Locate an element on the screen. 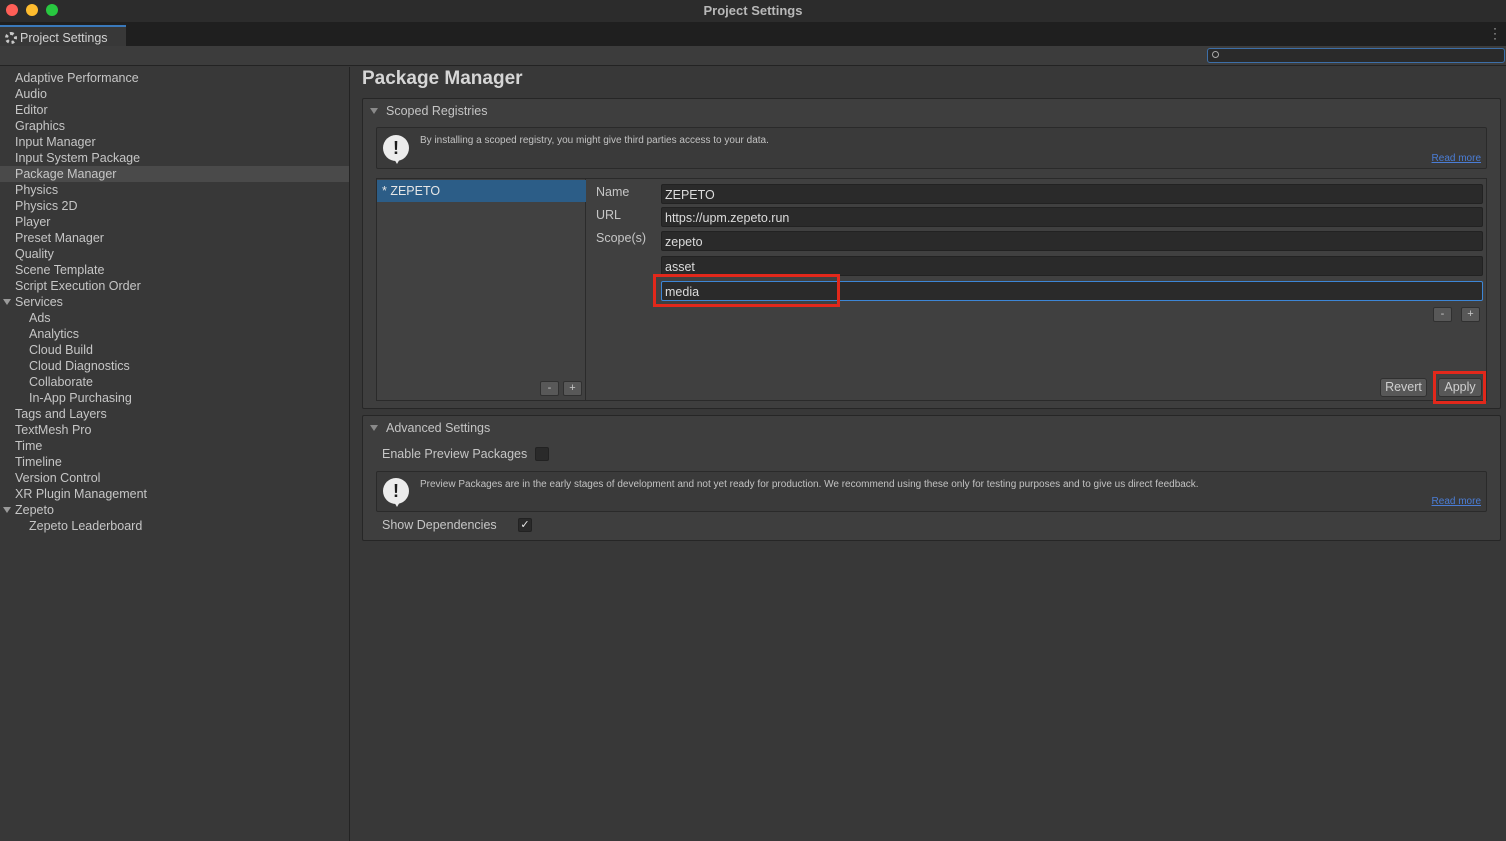 Image resolution: width=1506 pixels, height=841 pixels. scope-field: asset is located at coordinates (1072, 266).